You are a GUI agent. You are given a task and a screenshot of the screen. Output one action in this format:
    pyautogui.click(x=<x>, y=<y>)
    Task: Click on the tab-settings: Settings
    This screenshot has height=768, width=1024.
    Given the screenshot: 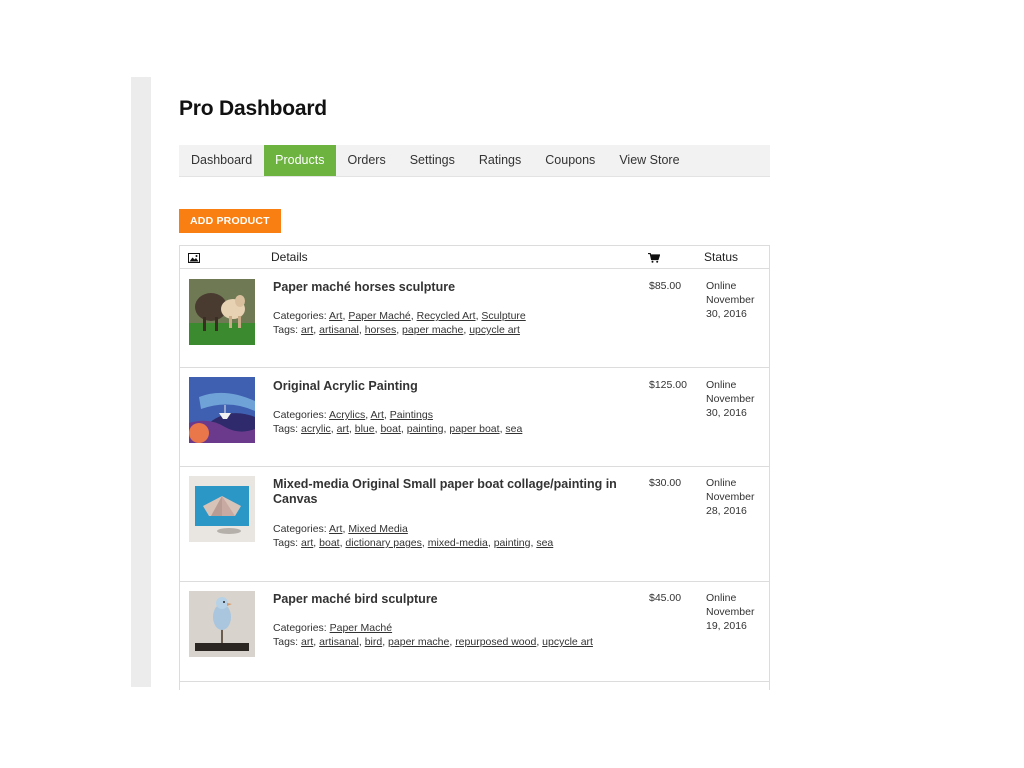 What is the action you would take?
    pyautogui.click(x=432, y=160)
    